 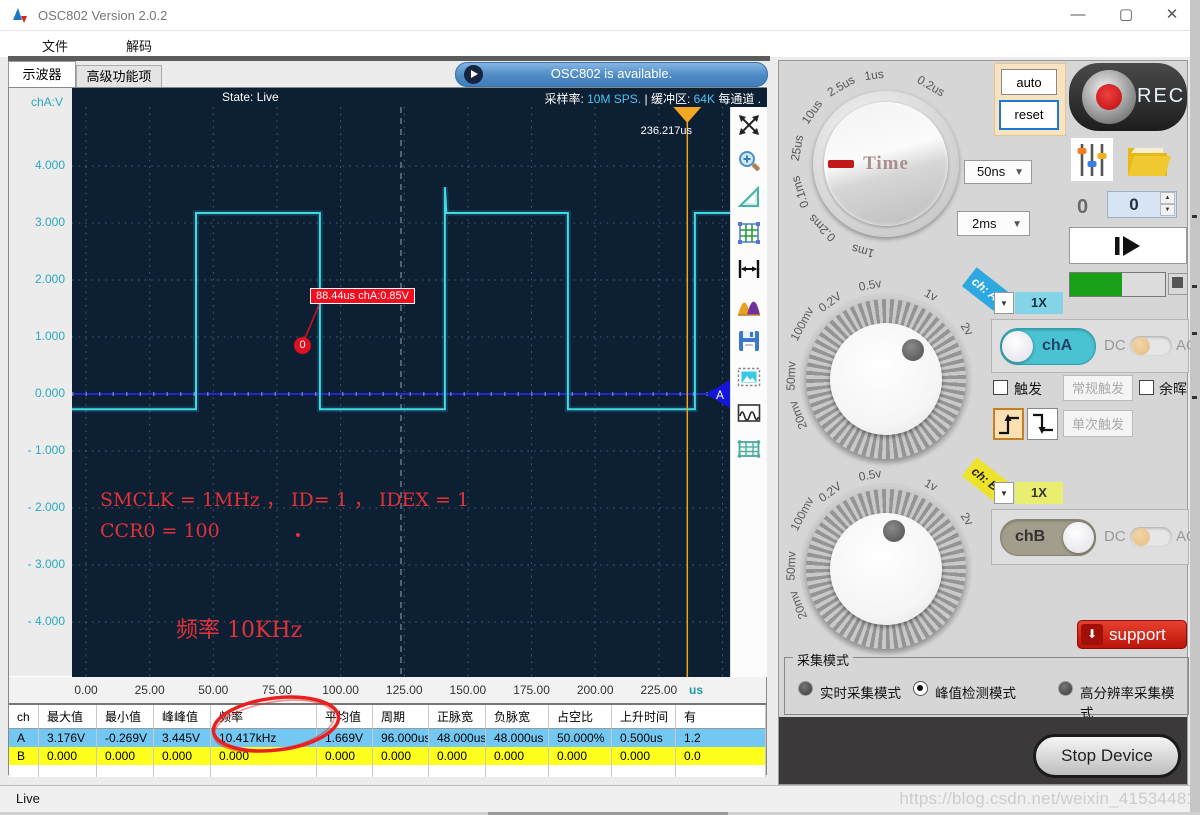 I want to click on table-header-cell: 平均值, so click(x=345, y=717).